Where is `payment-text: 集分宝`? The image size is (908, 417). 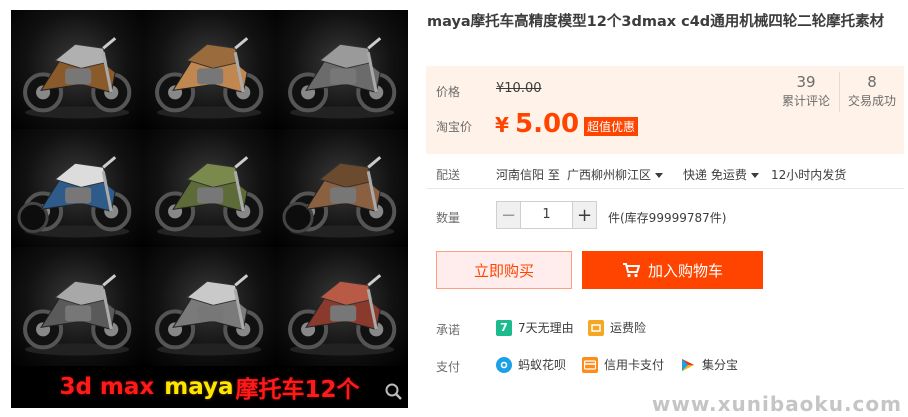
payment-text: 集分宝 is located at coordinates (720, 365).